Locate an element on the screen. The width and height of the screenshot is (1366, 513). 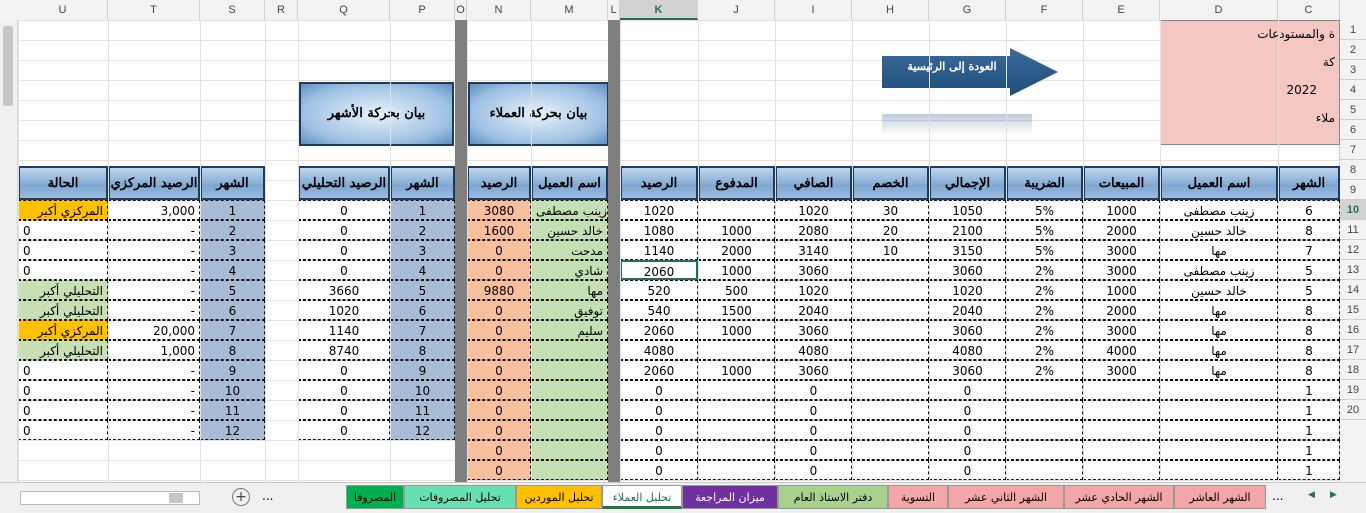
column-header-I: I is located at coordinates (813, 10).